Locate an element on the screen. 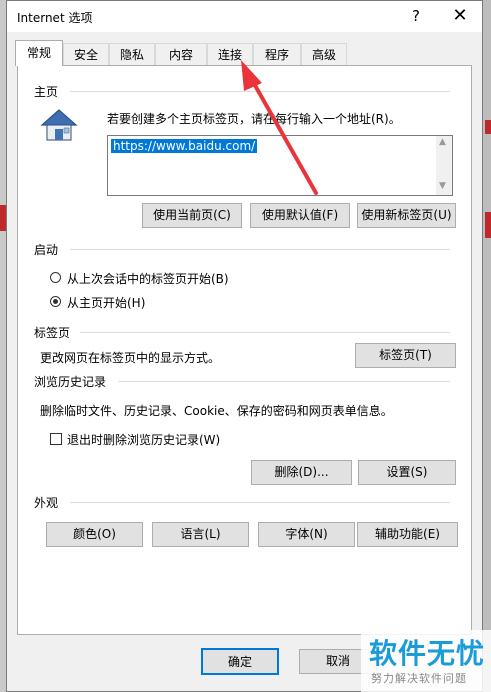 The image size is (491, 692). watermark-subtitle: 努力解决软件问题 is located at coordinates (419, 678).